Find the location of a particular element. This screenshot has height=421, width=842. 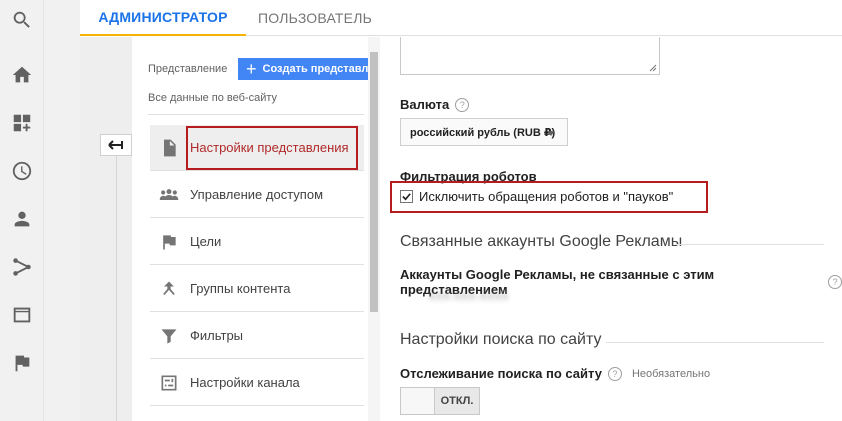

bot-filter-checkbox-row: Исключить обращения роботов и "пауков" is located at coordinates (536, 196).